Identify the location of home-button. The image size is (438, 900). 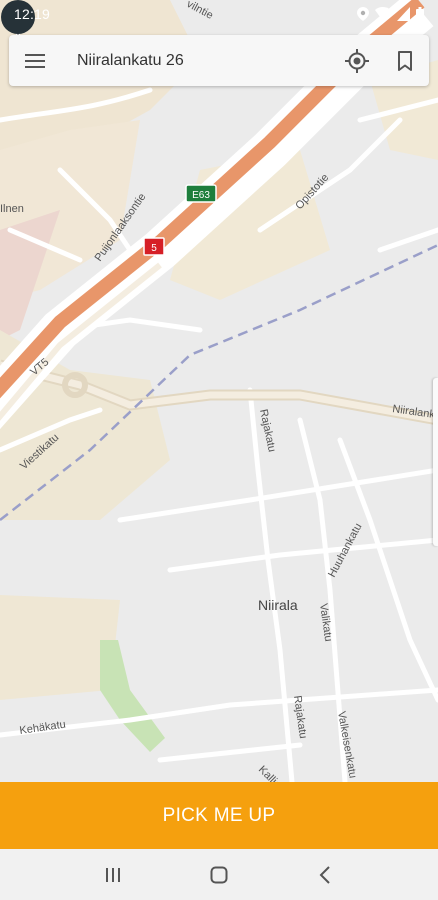
(219, 875).